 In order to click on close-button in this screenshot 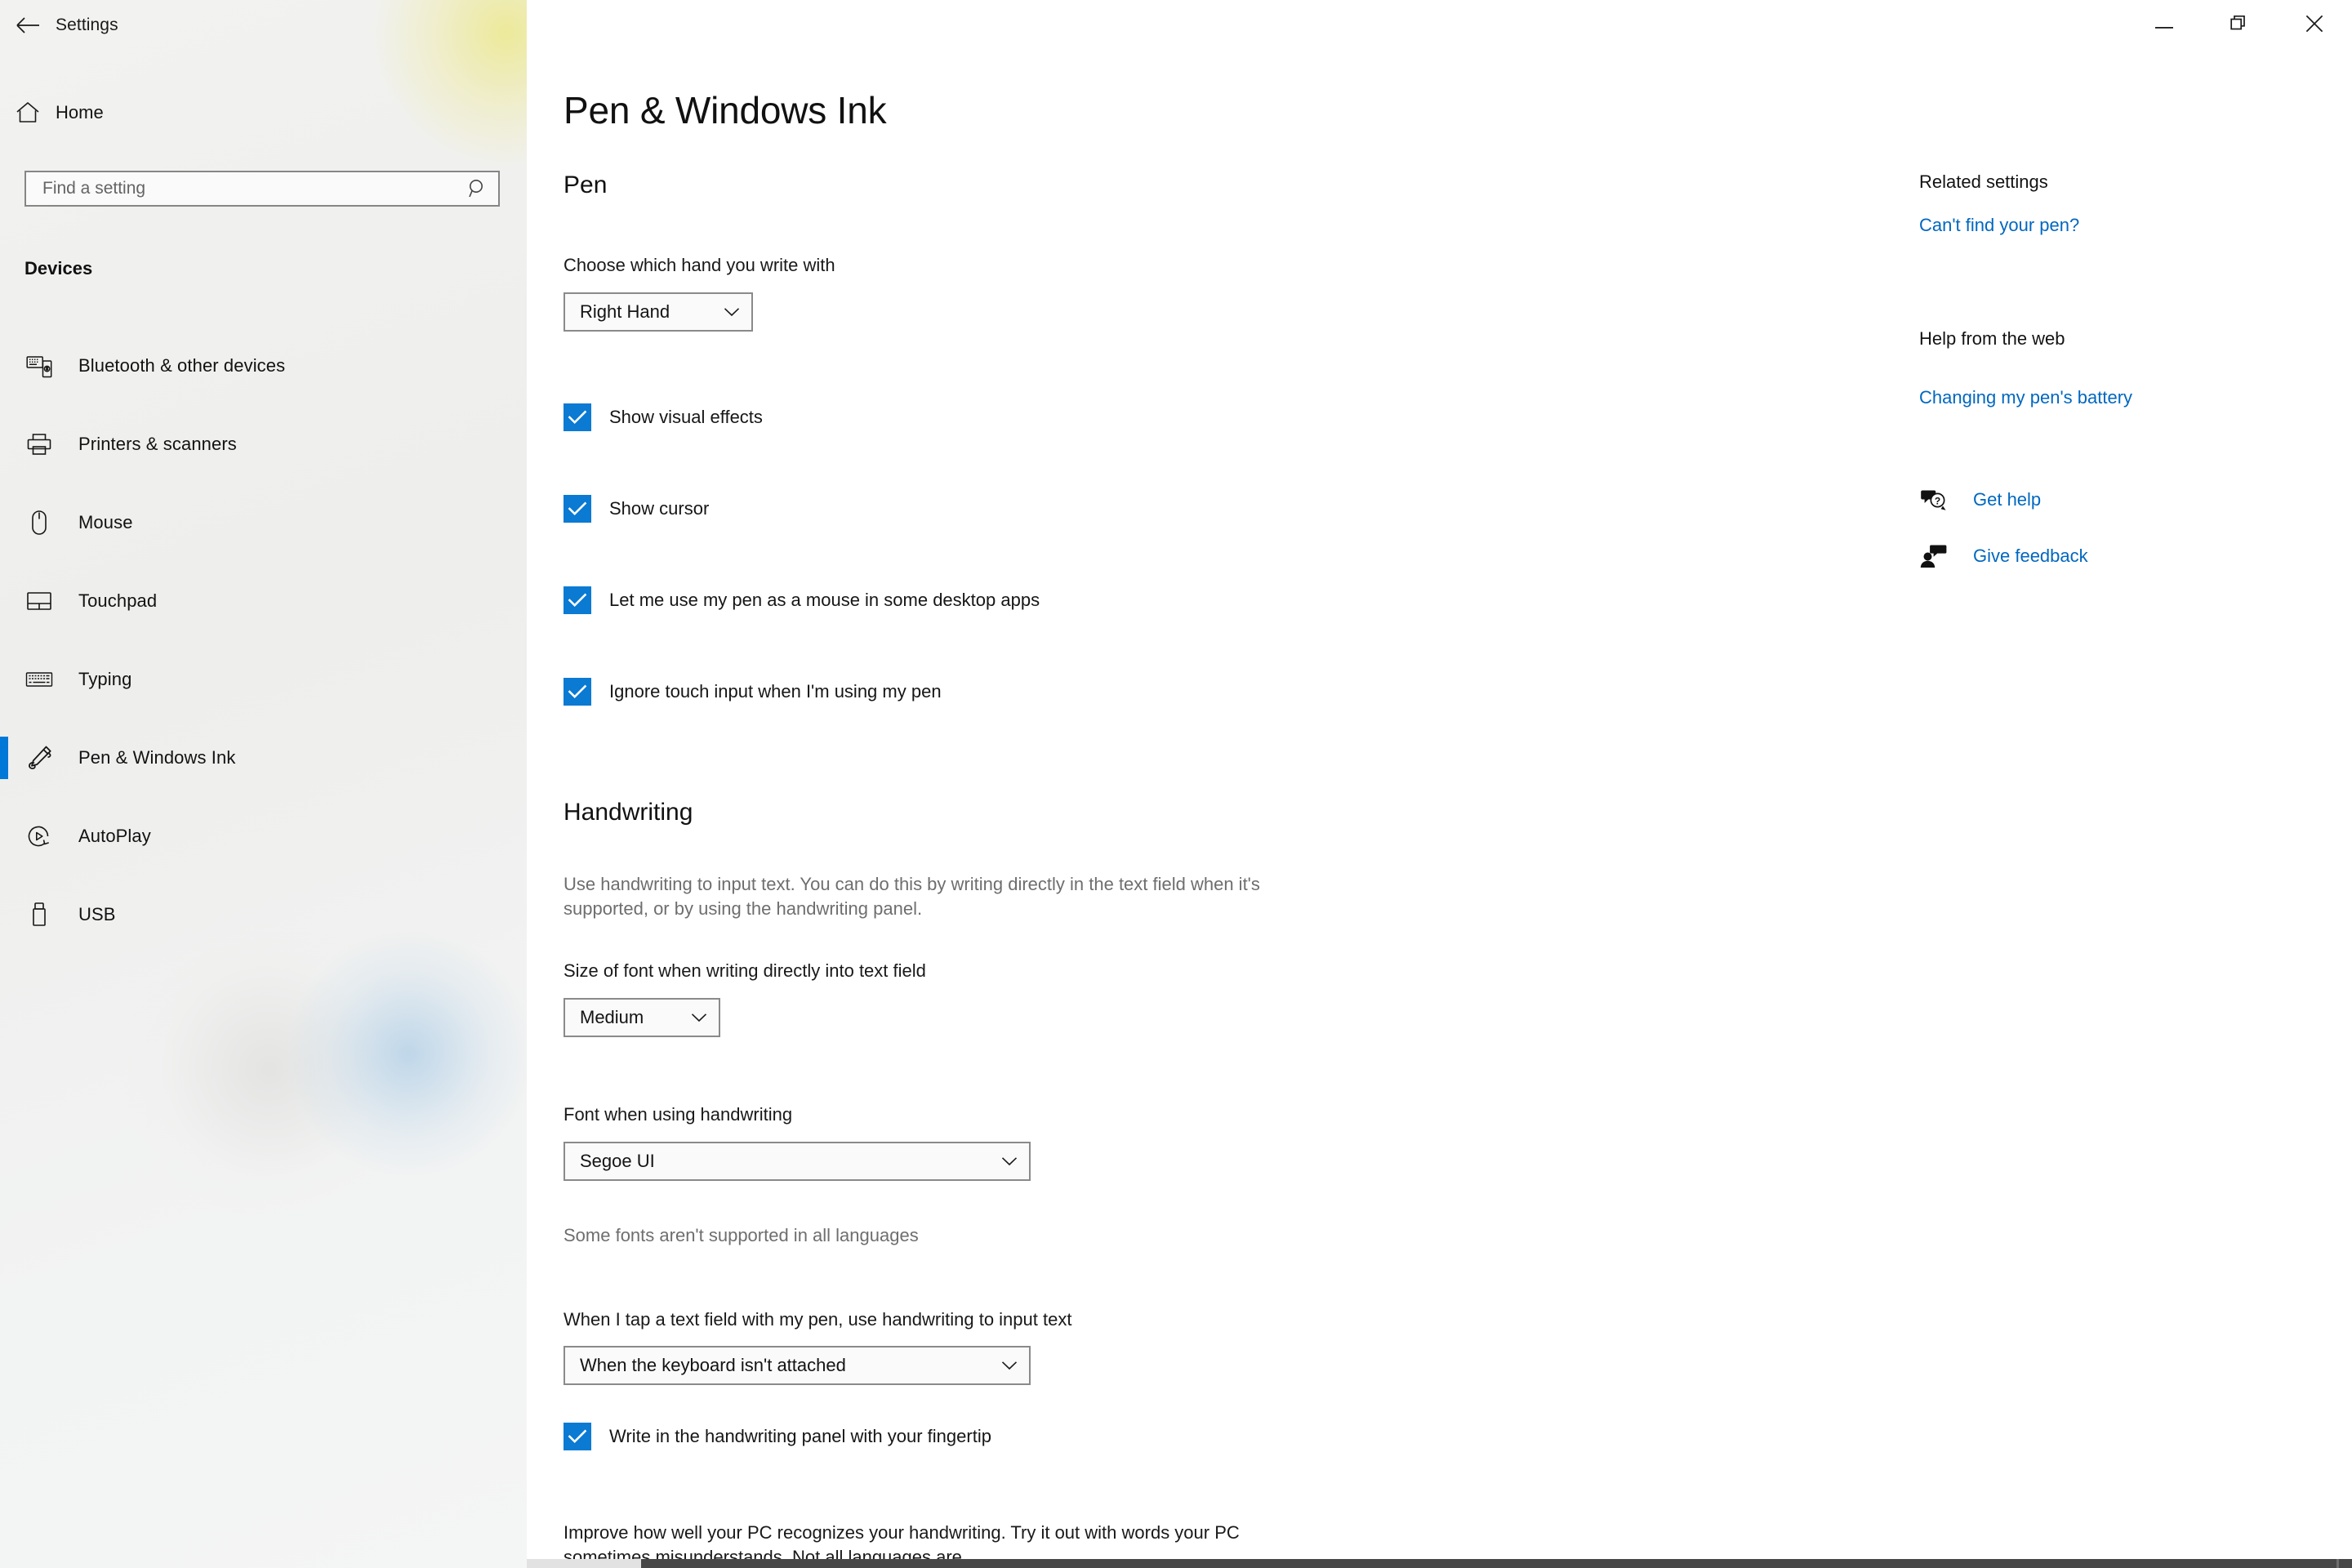, I will do `click(2314, 25)`.